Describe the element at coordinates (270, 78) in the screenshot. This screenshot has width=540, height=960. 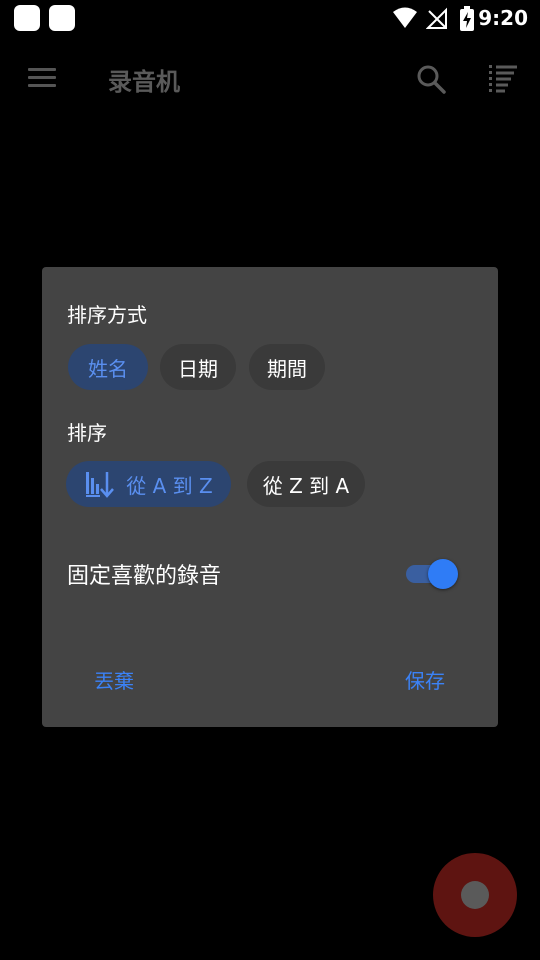
I see `app-bar: 录音机` at that location.